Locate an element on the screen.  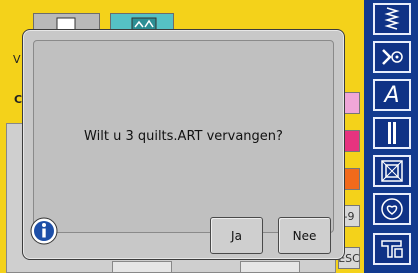
buttonhole-icon is located at coordinates (392, 133).